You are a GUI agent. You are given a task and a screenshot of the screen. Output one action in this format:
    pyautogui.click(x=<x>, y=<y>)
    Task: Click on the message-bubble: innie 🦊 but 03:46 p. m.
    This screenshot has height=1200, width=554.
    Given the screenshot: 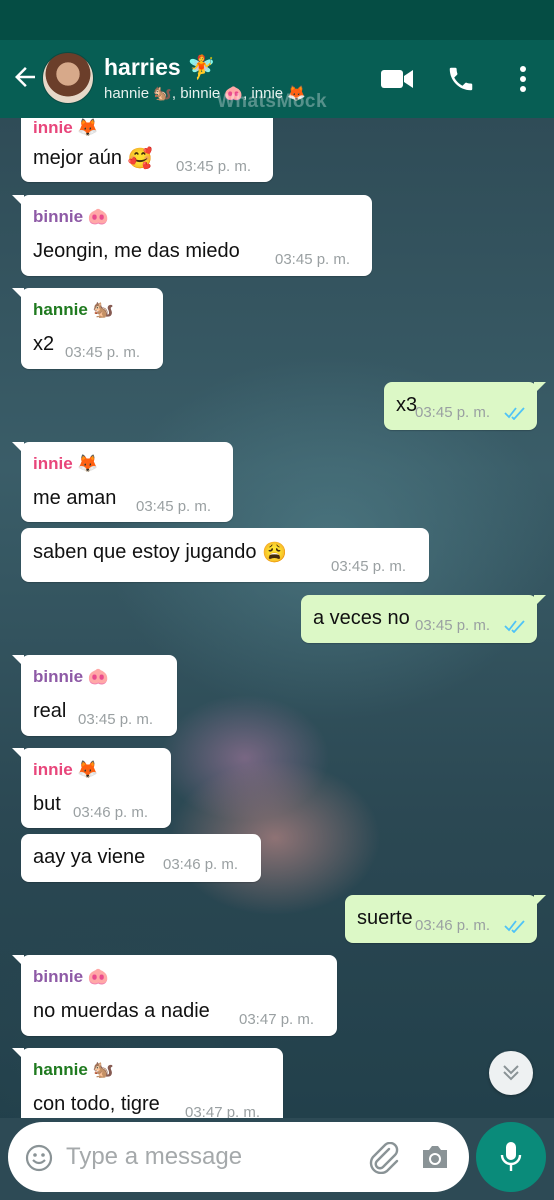 What is the action you would take?
    pyautogui.click(x=91, y=788)
    